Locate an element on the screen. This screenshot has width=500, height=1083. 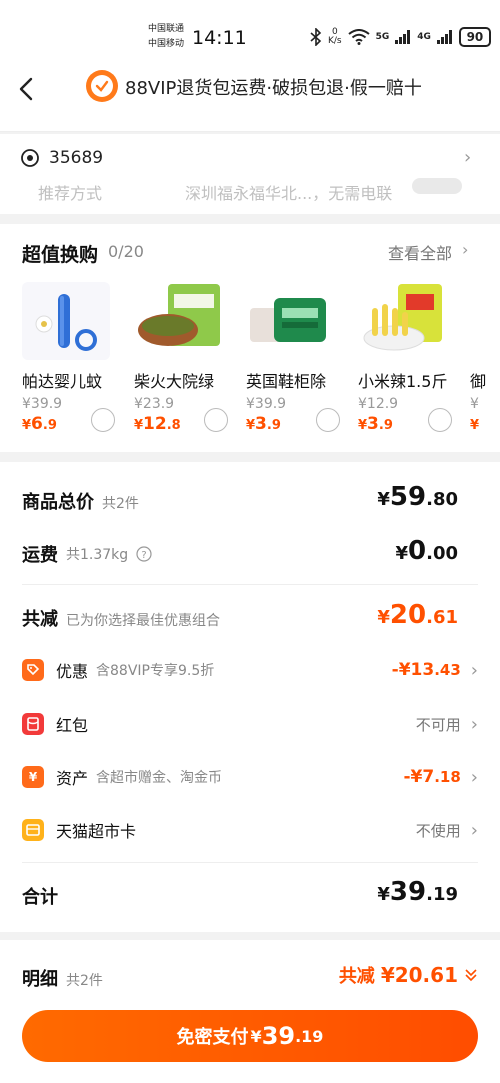
yen-coin-icon: ¥ is located at coordinates (33, 777).